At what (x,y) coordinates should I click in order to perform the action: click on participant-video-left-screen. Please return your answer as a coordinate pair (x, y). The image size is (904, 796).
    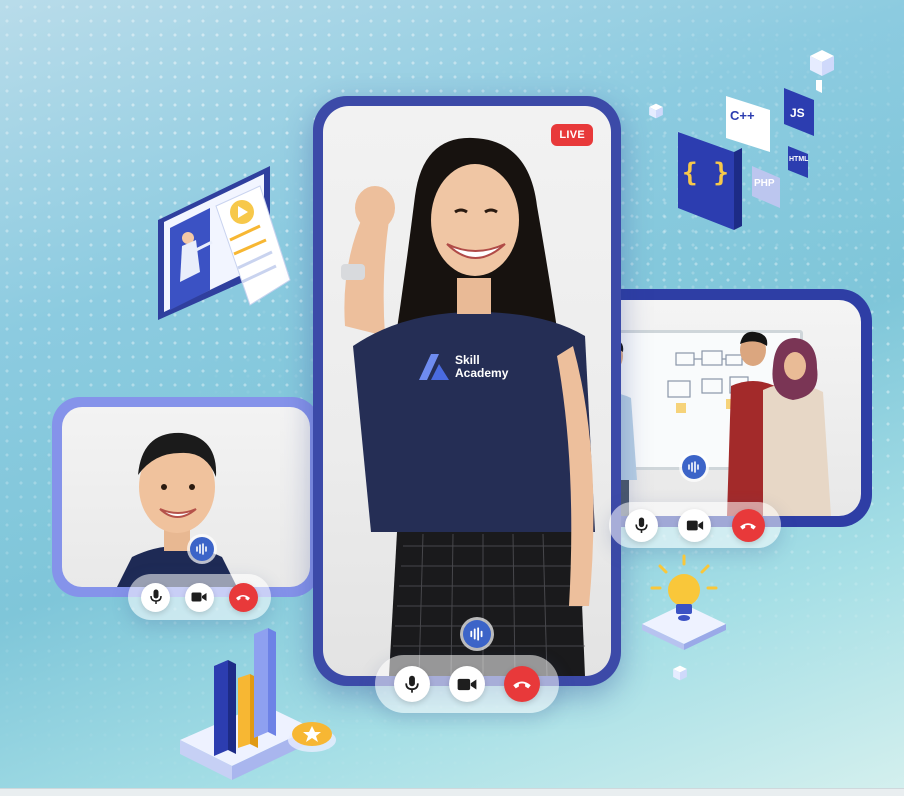
    Looking at the image, I should click on (186, 497).